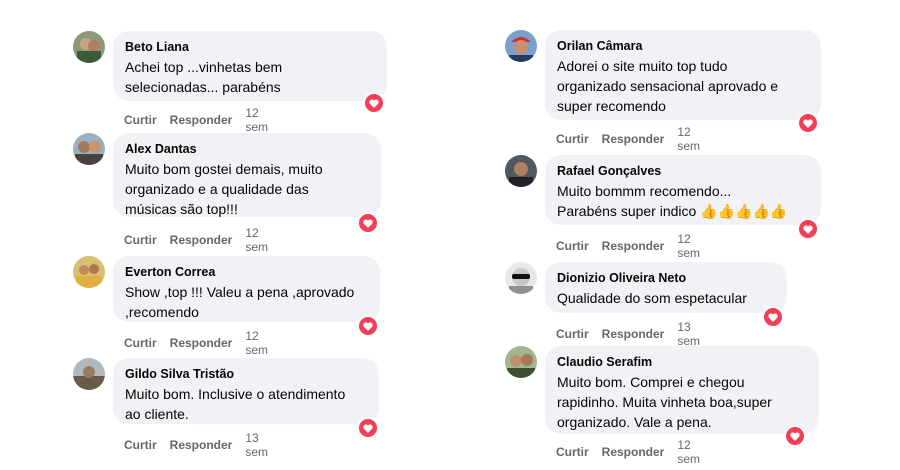 This screenshot has height=470, width=900. I want to click on author-name: Dionizio Oliveira Neto, so click(666, 278).